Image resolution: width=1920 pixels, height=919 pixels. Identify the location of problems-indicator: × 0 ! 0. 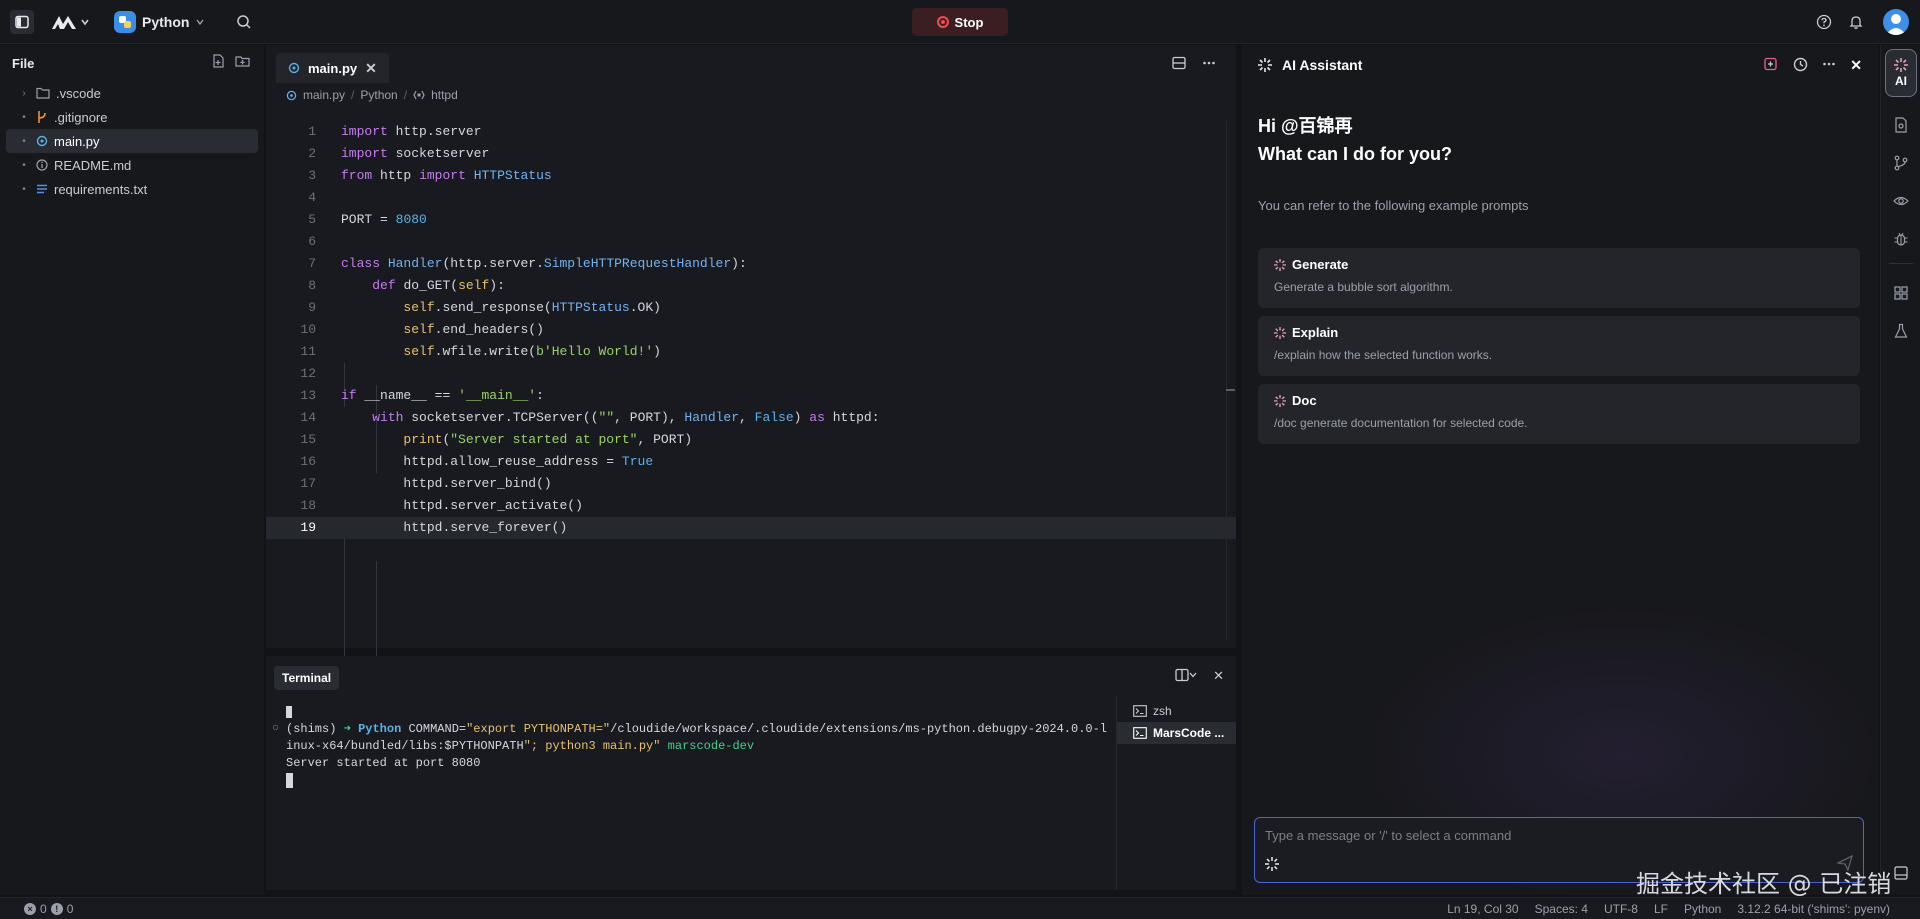
(48, 909).